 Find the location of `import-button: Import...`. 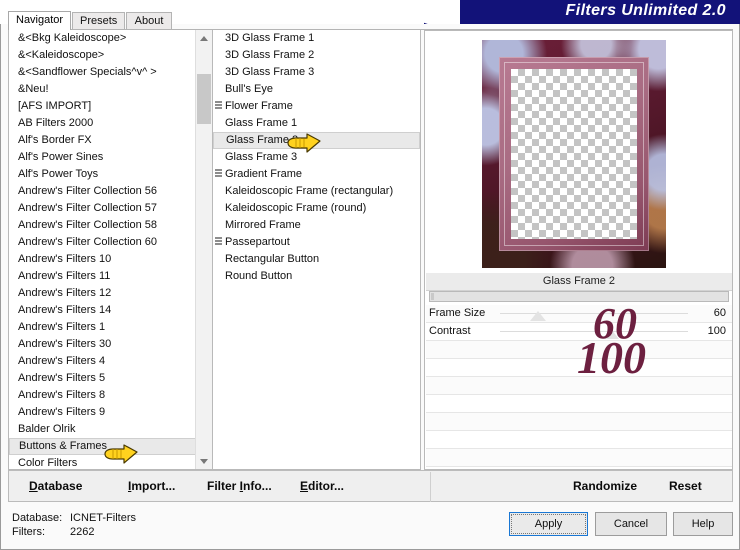

import-button: Import... is located at coordinates (151, 486).